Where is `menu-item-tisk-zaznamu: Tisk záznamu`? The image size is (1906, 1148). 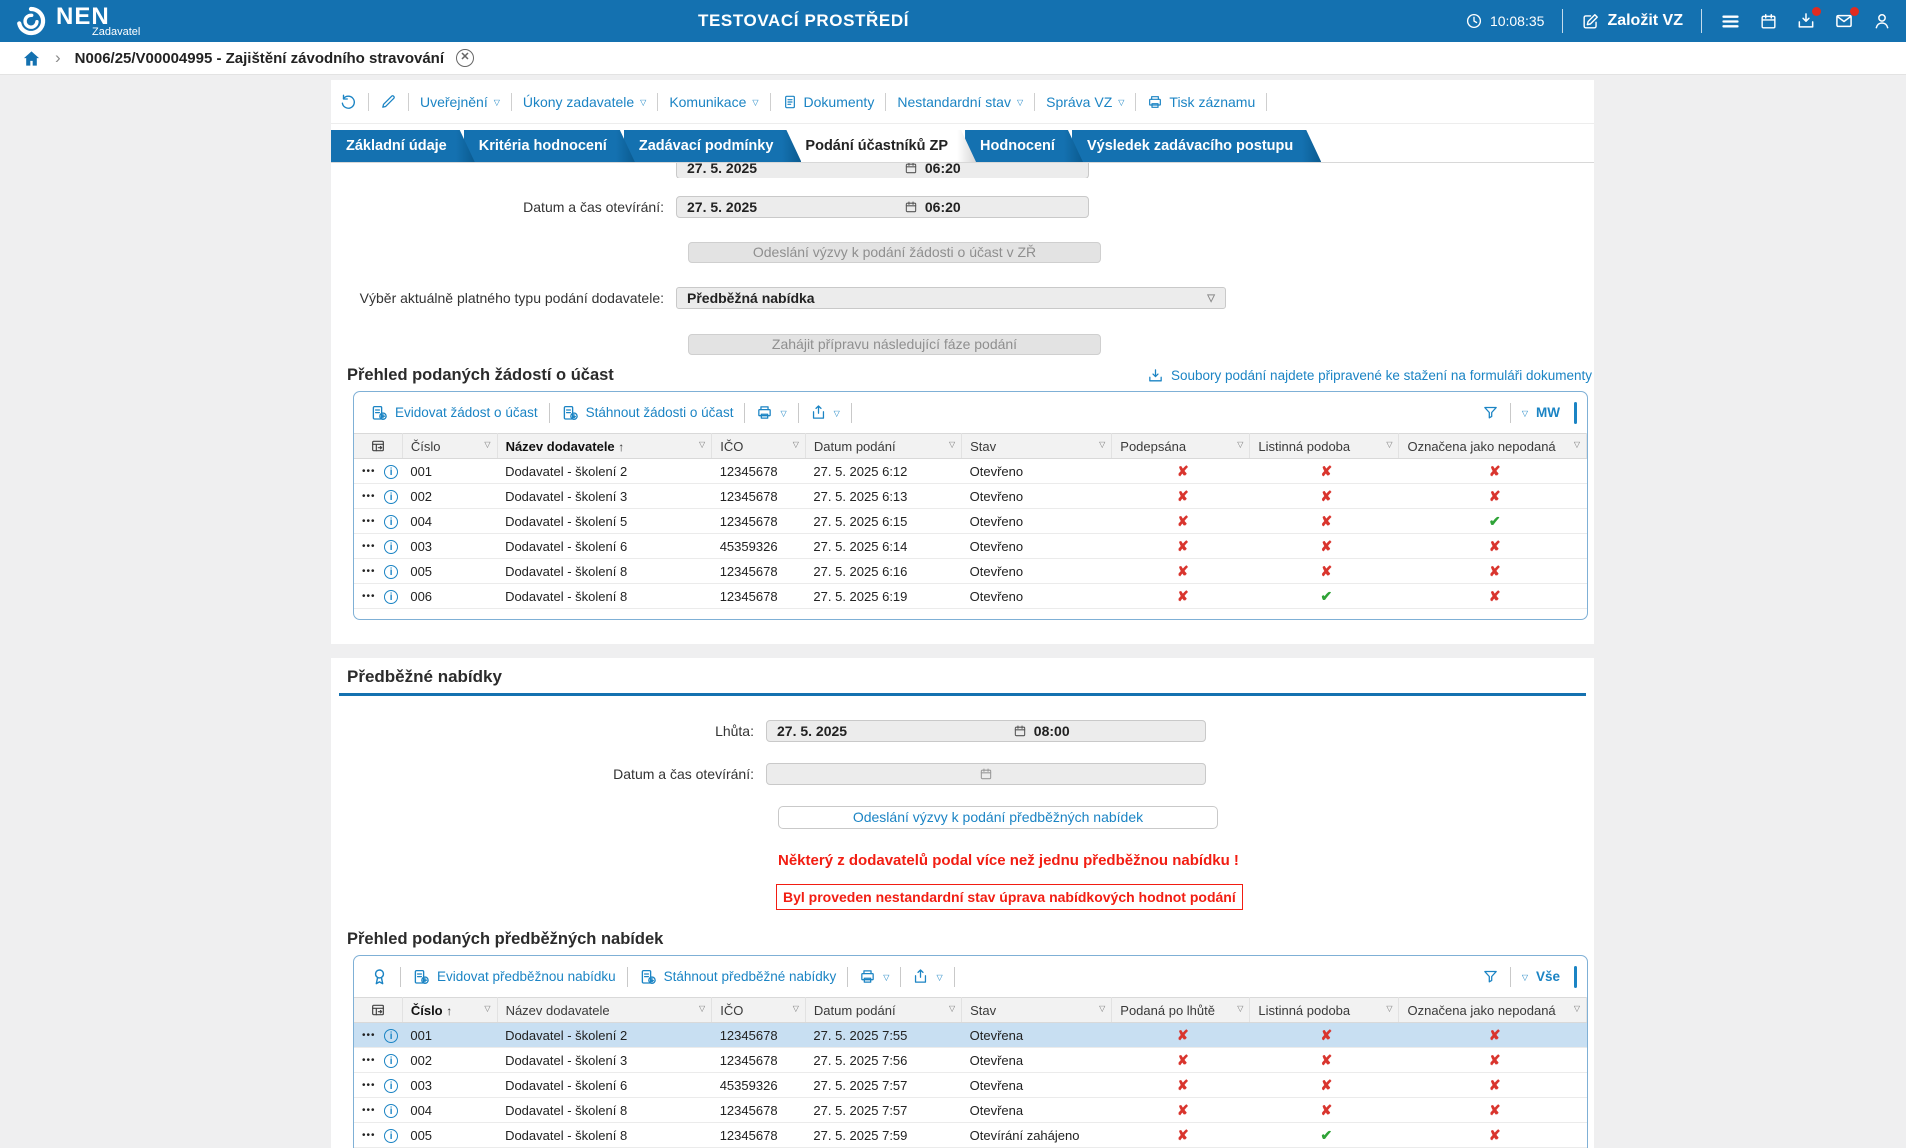
menu-item-tisk-zaznamu: Tisk záznamu is located at coordinates (1201, 102).